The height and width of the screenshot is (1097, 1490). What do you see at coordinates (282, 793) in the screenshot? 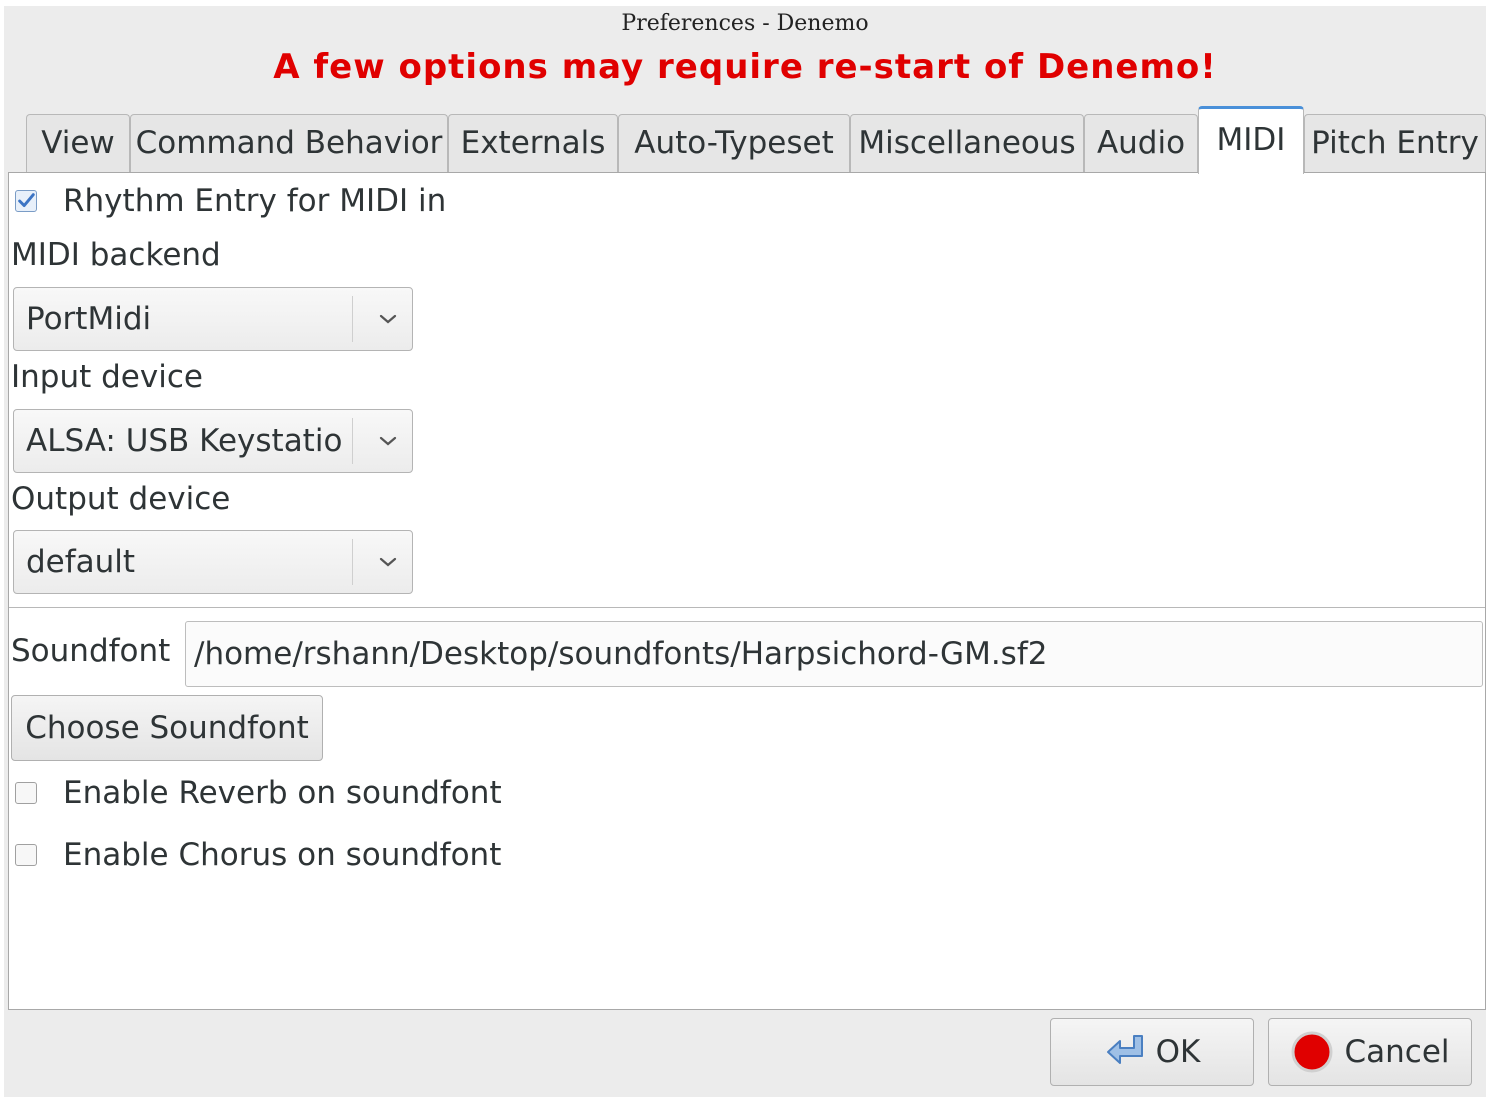
I see `reverb-label: Enable Reverb on soundfont` at bounding box center [282, 793].